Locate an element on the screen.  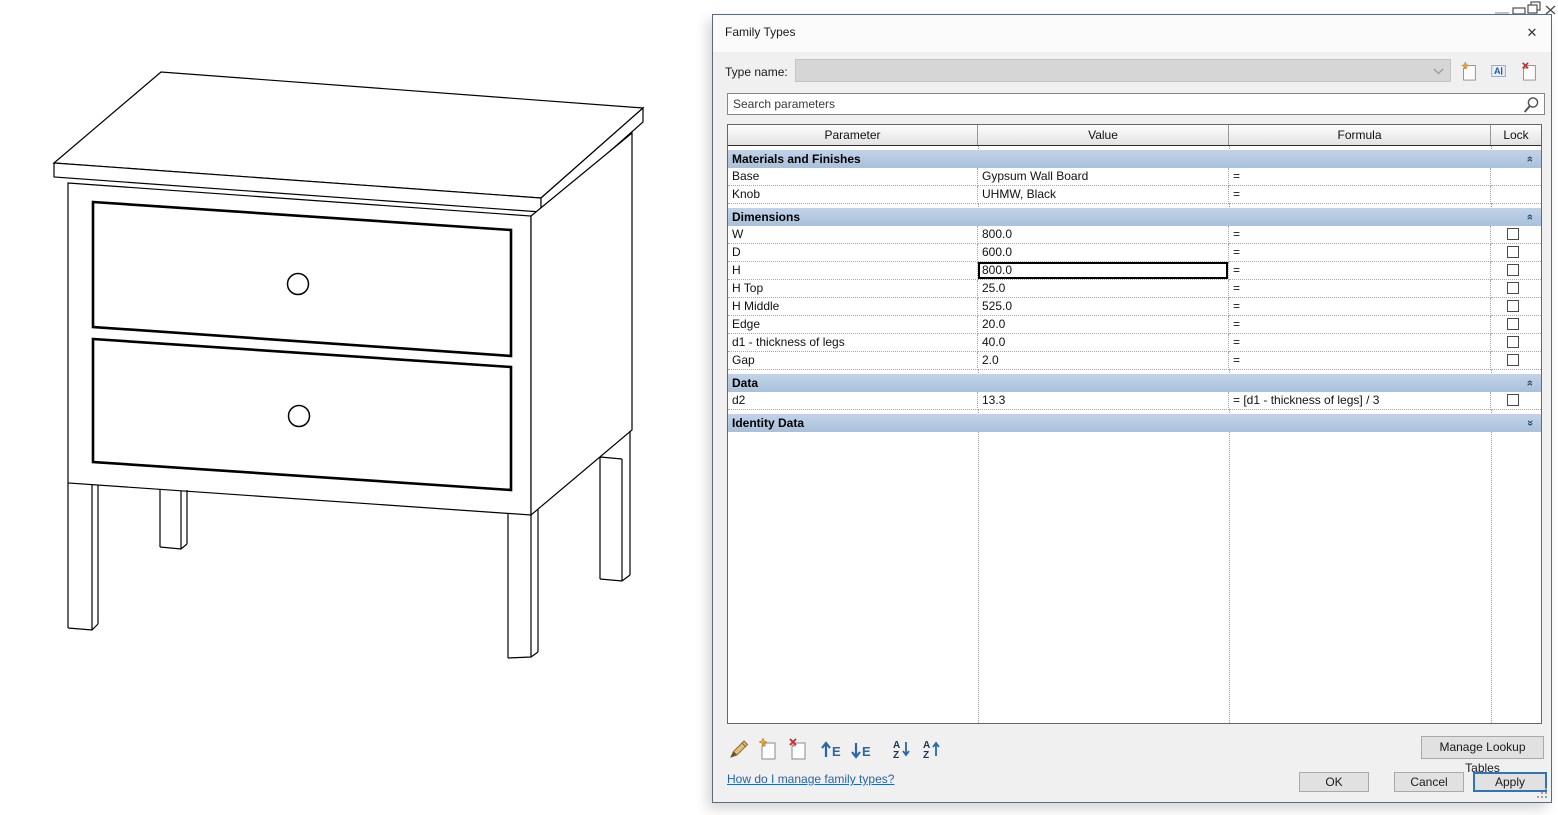
delete-type-button is located at coordinates (1529, 71).